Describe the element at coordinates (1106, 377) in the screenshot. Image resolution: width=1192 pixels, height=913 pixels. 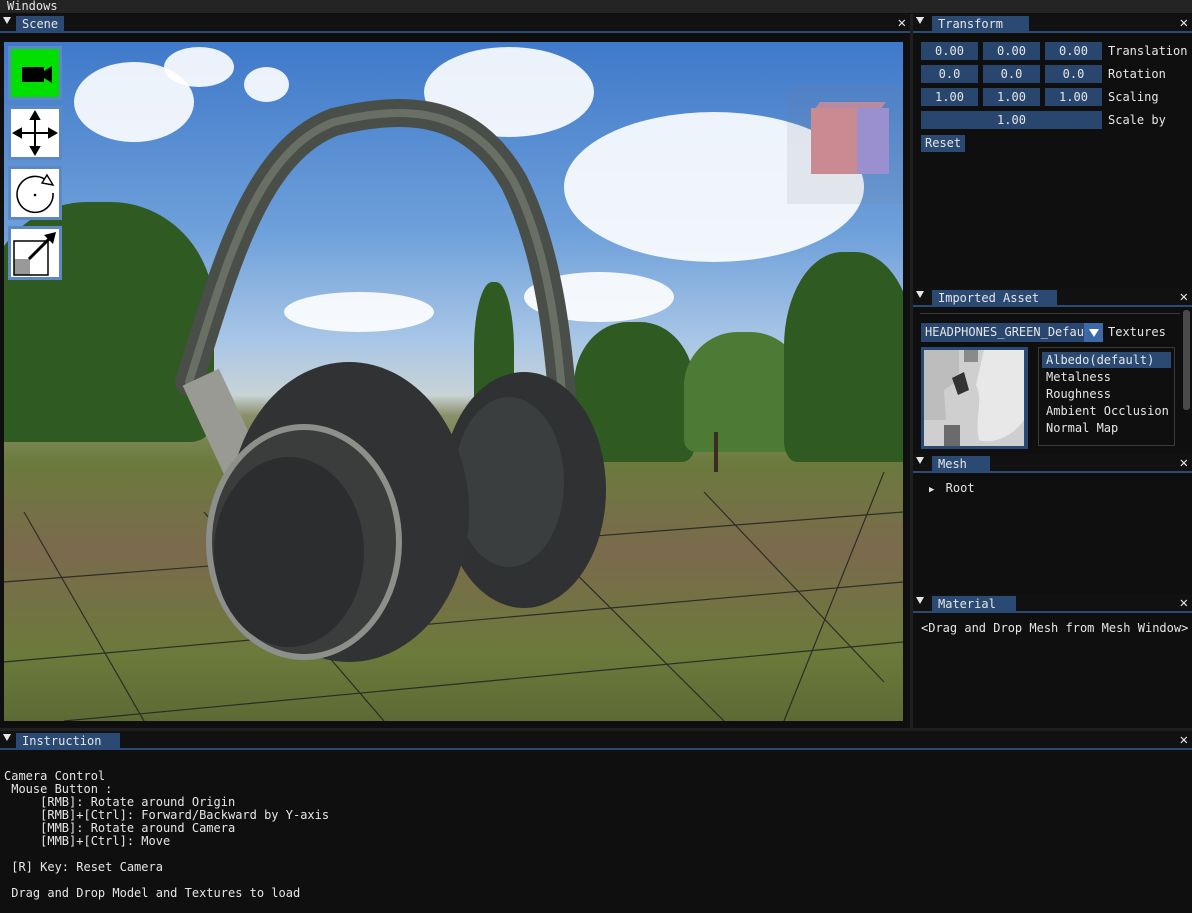
I see `texture-item-metalness: Metalness` at that location.